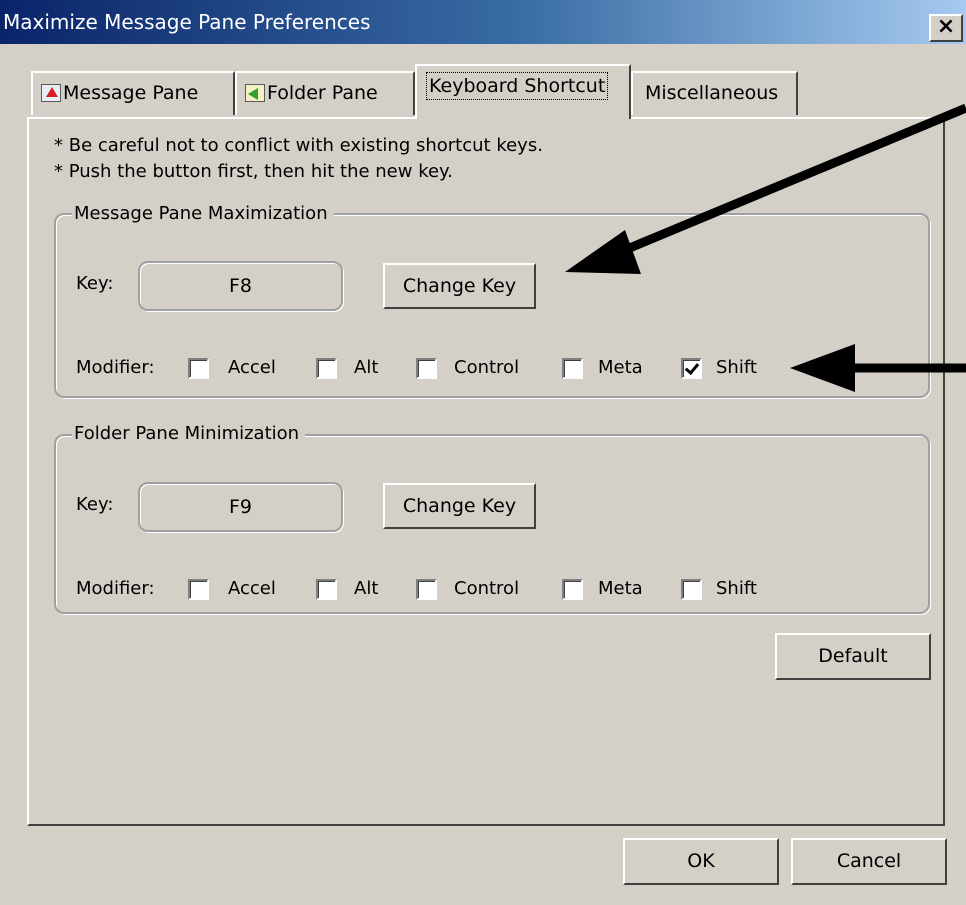  What do you see at coordinates (483, 22) in the screenshot?
I see `title-bar: Maximize Message Pane Preferences ×` at bounding box center [483, 22].